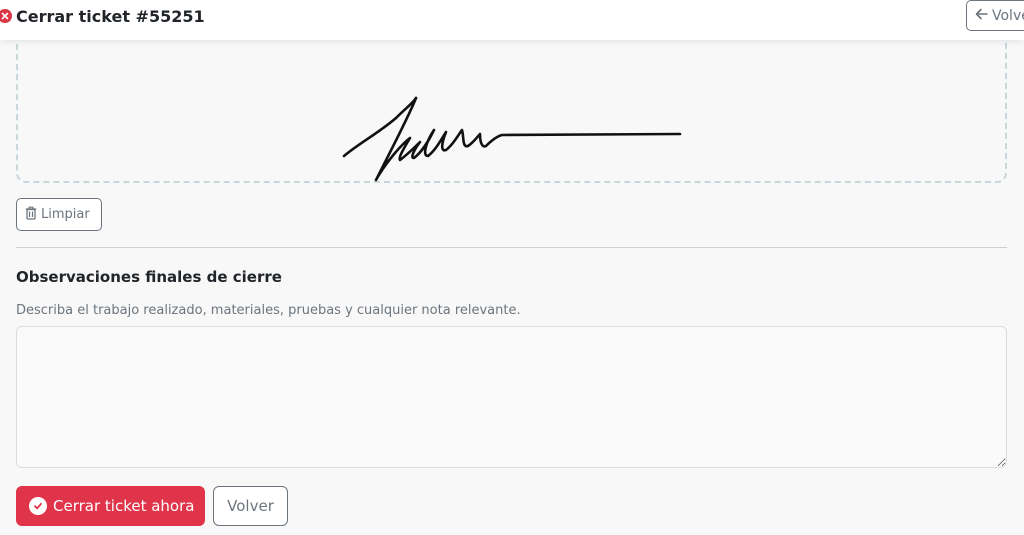 The height and width of the screenshot is (535, 1024). What do you see at coordinates (6, 16) in the screenshot?
I see `x-circle-icon` at bounding box center [6, 16].